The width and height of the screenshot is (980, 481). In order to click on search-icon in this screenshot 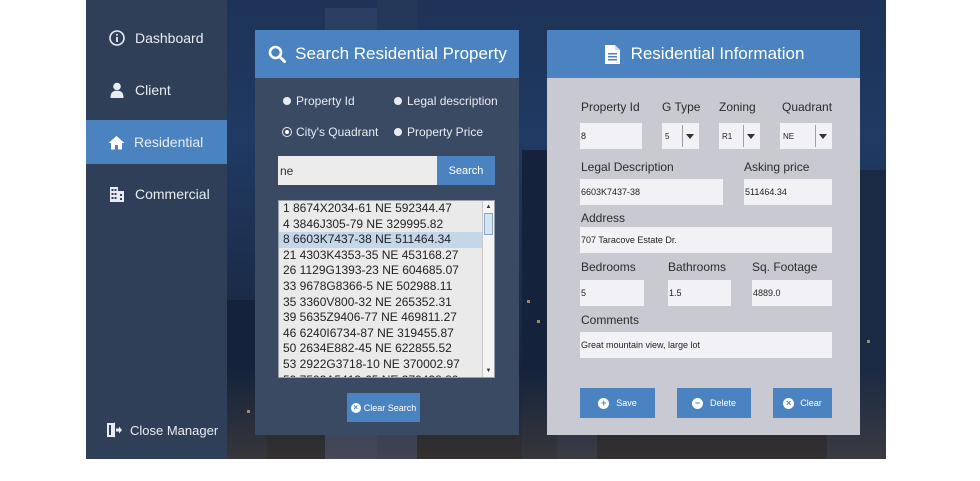, I will do `click(277, 54)`.